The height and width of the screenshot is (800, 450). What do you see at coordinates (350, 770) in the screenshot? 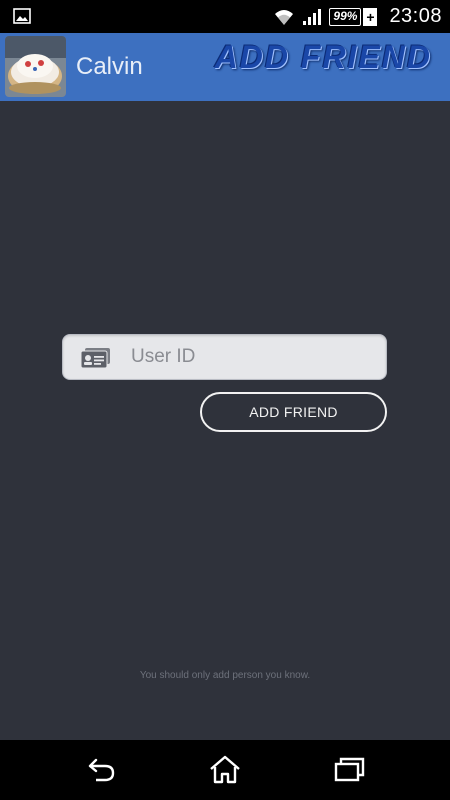
I see `recent-apps-icon` at bounding box center [350, 770].